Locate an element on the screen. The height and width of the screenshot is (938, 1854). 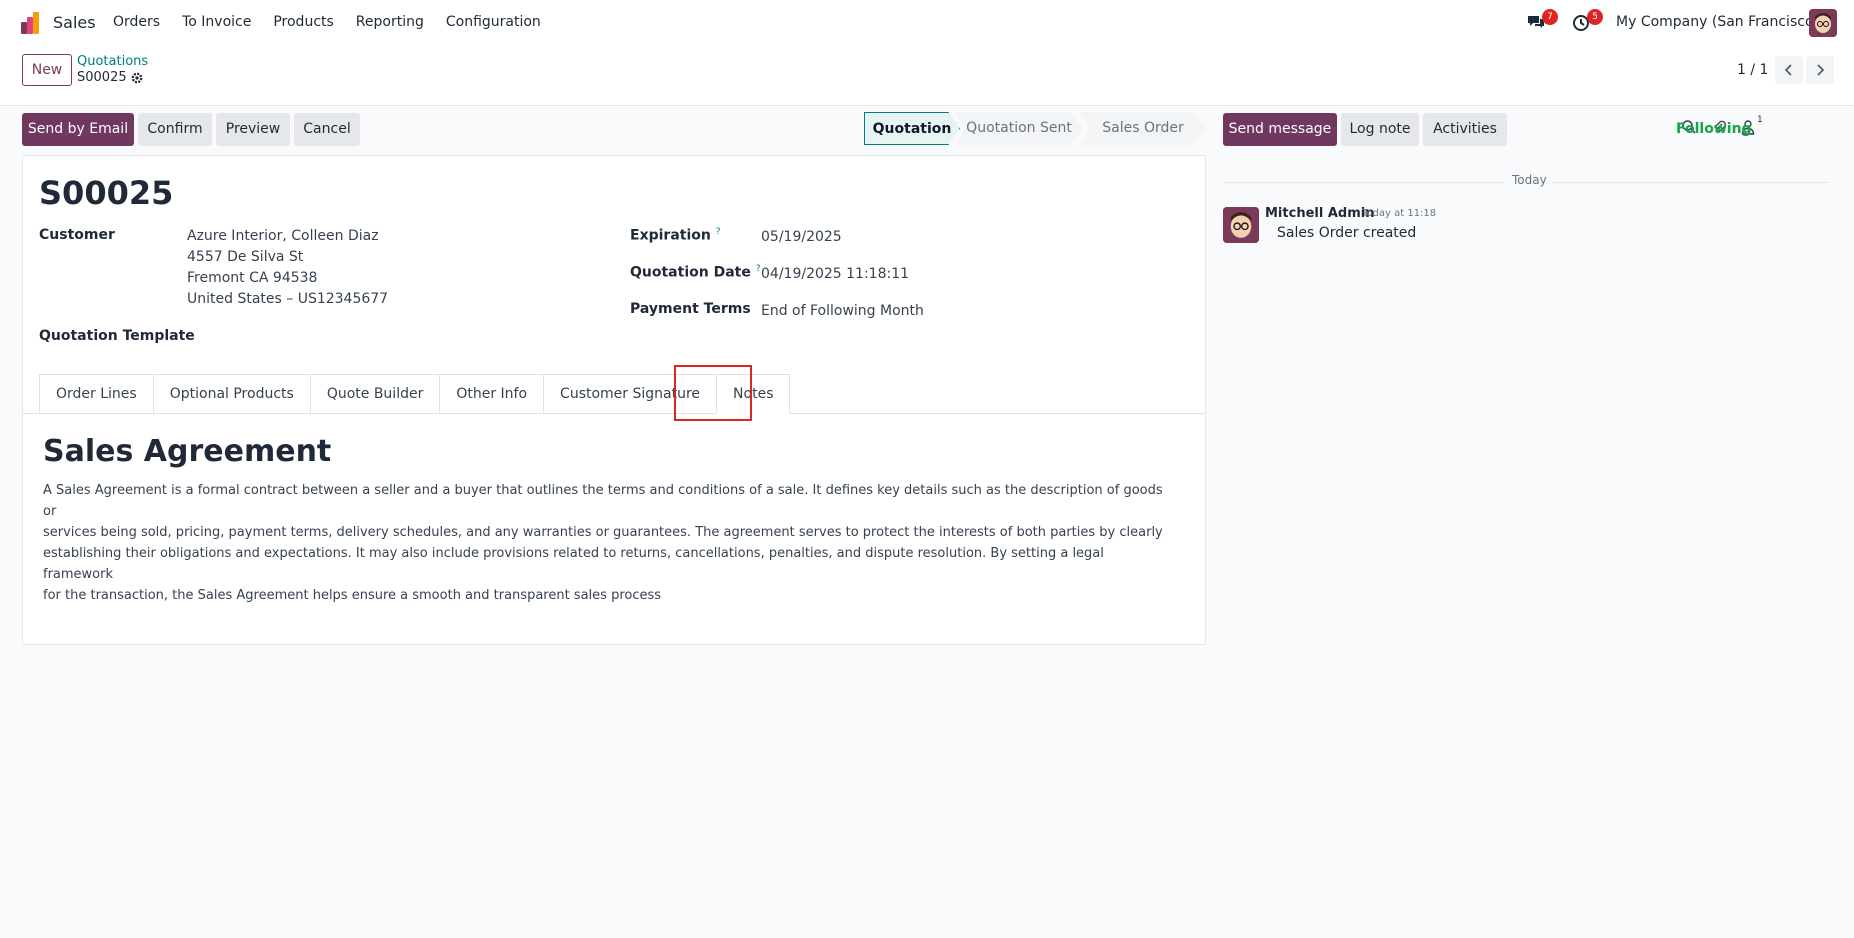
message-time: Today at 11:18 is located at coordinates (1399, 213).